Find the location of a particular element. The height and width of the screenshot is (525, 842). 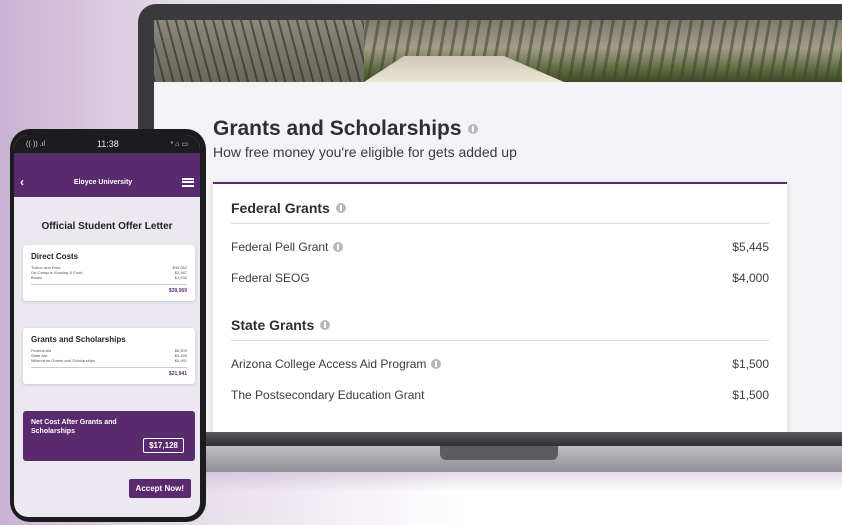

grant-row: Federal Pell Grant $5,445 is located at coordinates (500, 247).